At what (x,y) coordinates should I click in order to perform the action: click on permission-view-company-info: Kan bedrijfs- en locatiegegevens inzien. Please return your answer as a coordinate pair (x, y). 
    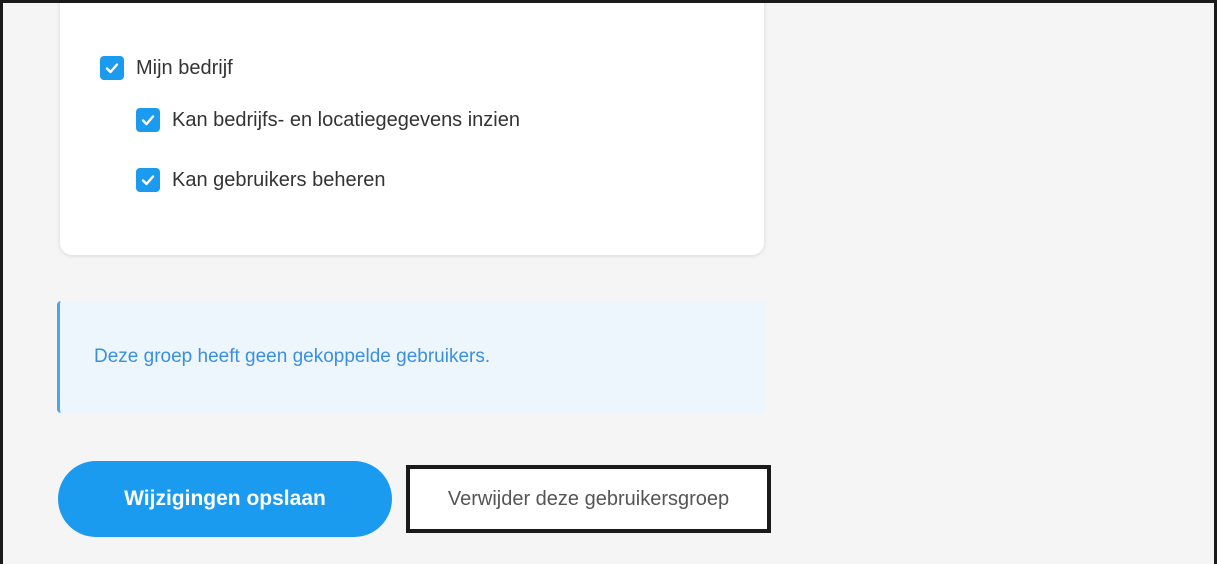
    Looking at the image, I should click on (328, 120).